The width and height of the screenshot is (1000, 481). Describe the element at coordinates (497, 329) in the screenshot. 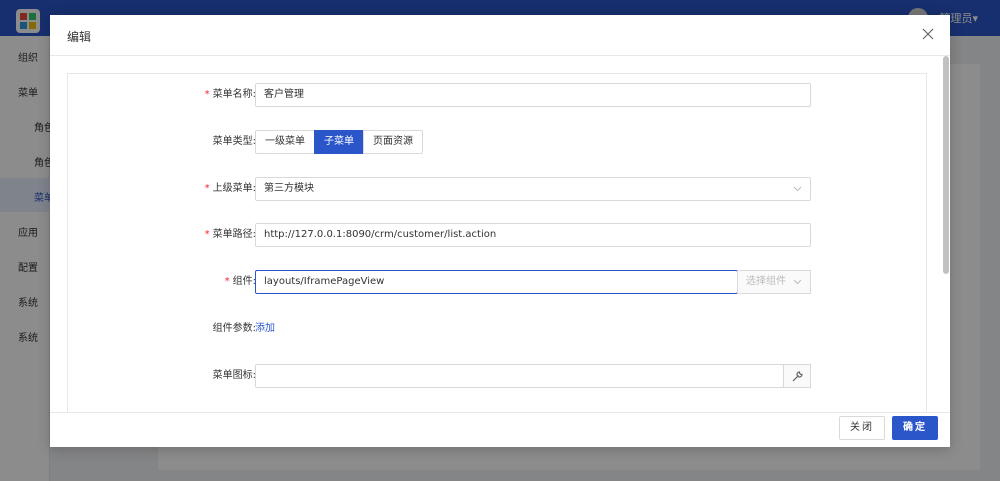

I see `form-row-component-params: 组件参数: 添加` at that location.